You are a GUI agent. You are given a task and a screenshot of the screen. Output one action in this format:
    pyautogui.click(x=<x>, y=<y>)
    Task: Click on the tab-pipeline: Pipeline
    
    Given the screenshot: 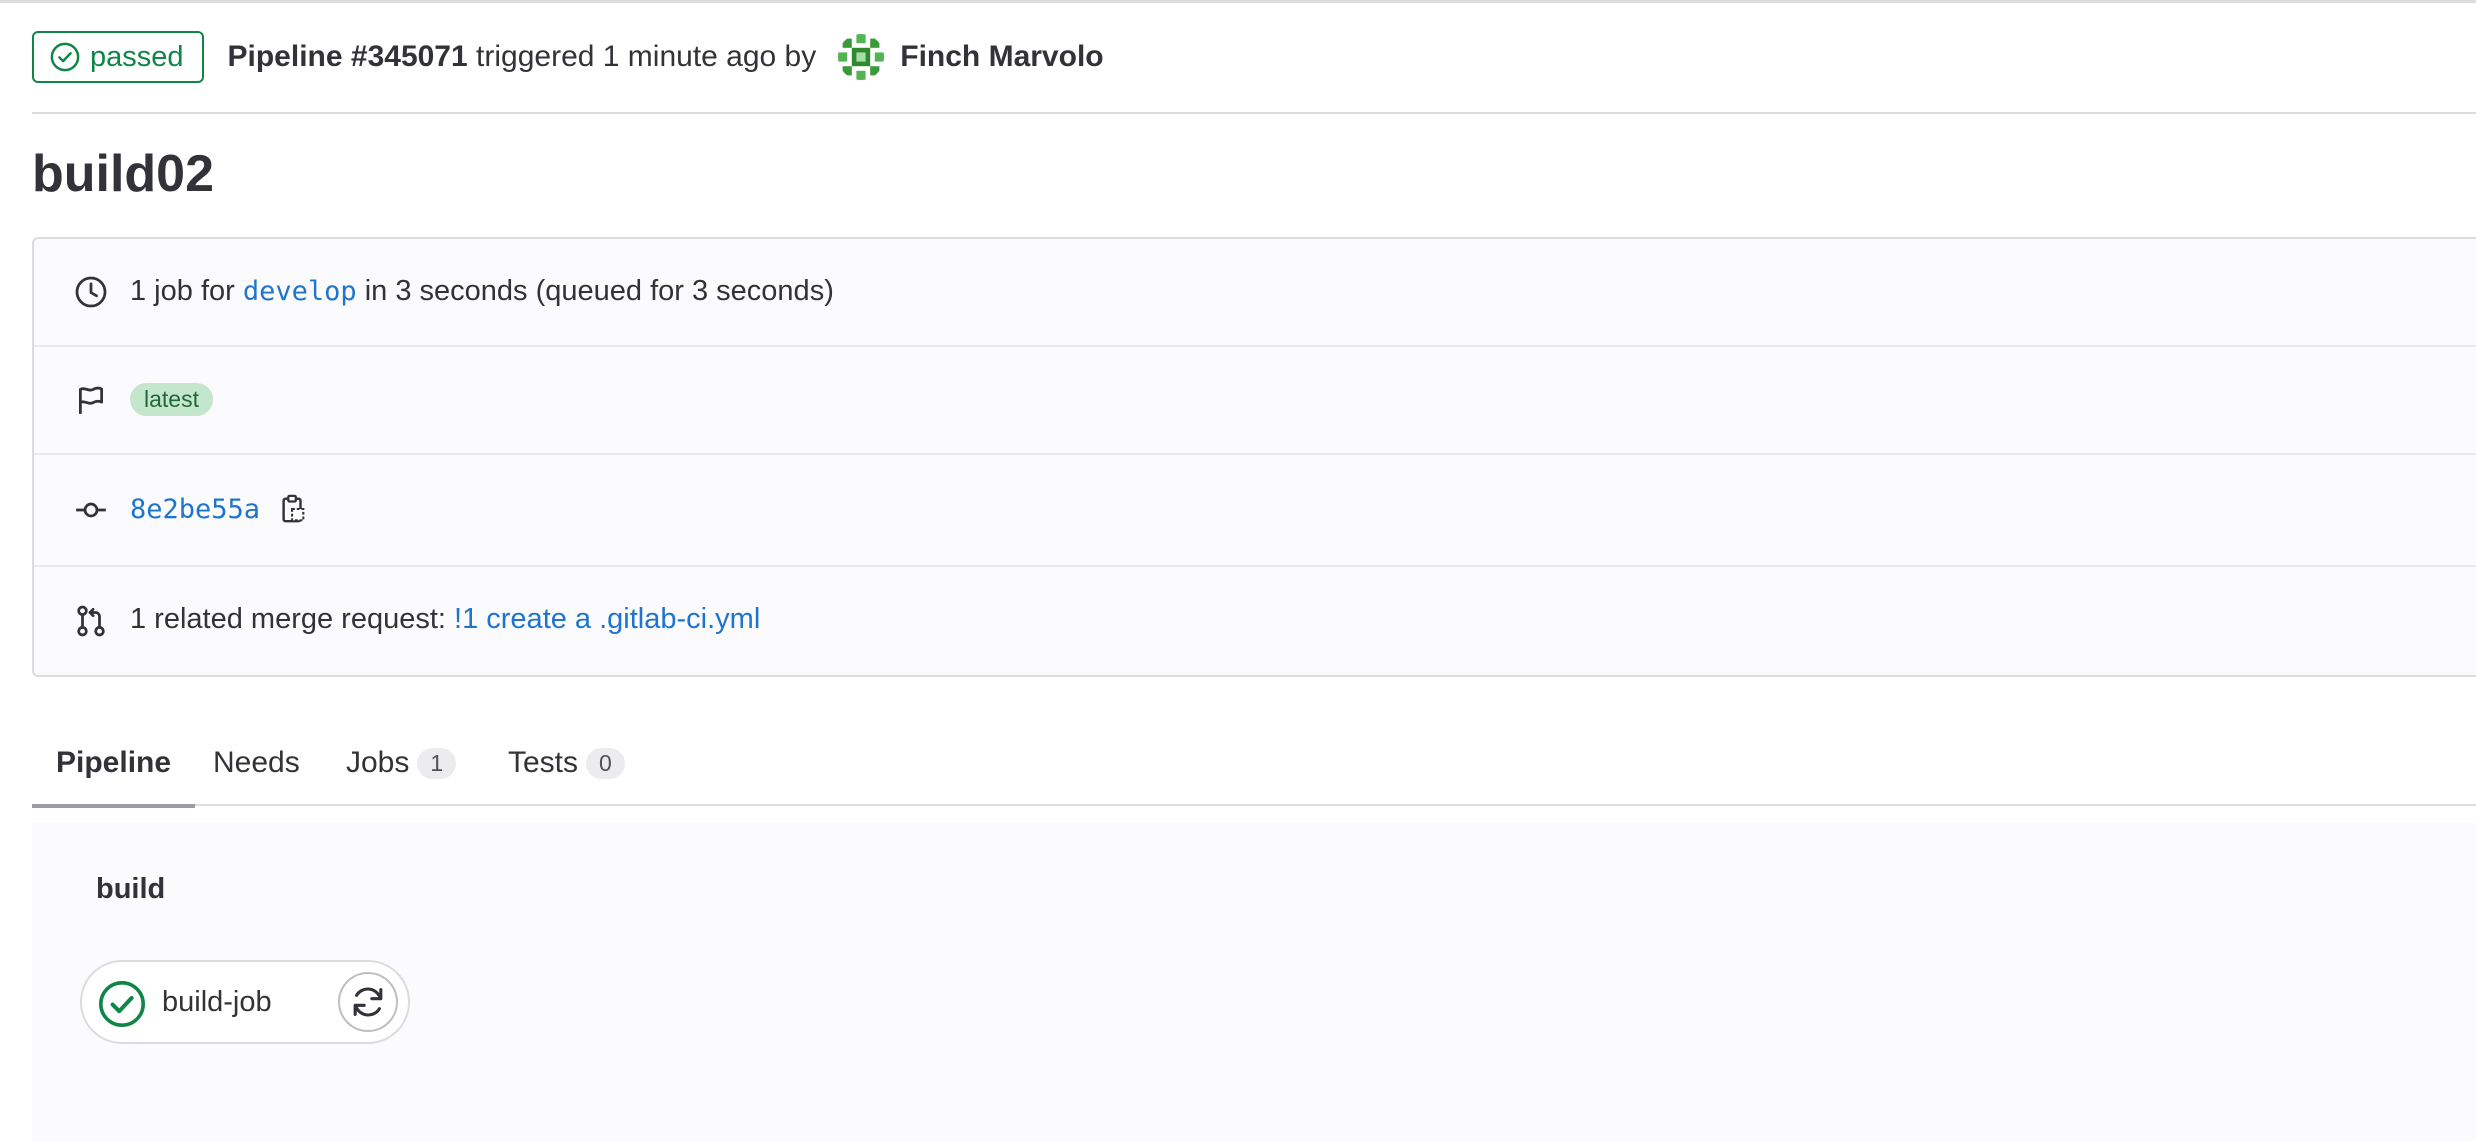 What is the action you would take?
    pyautogui.click(x=114, y=764)
    